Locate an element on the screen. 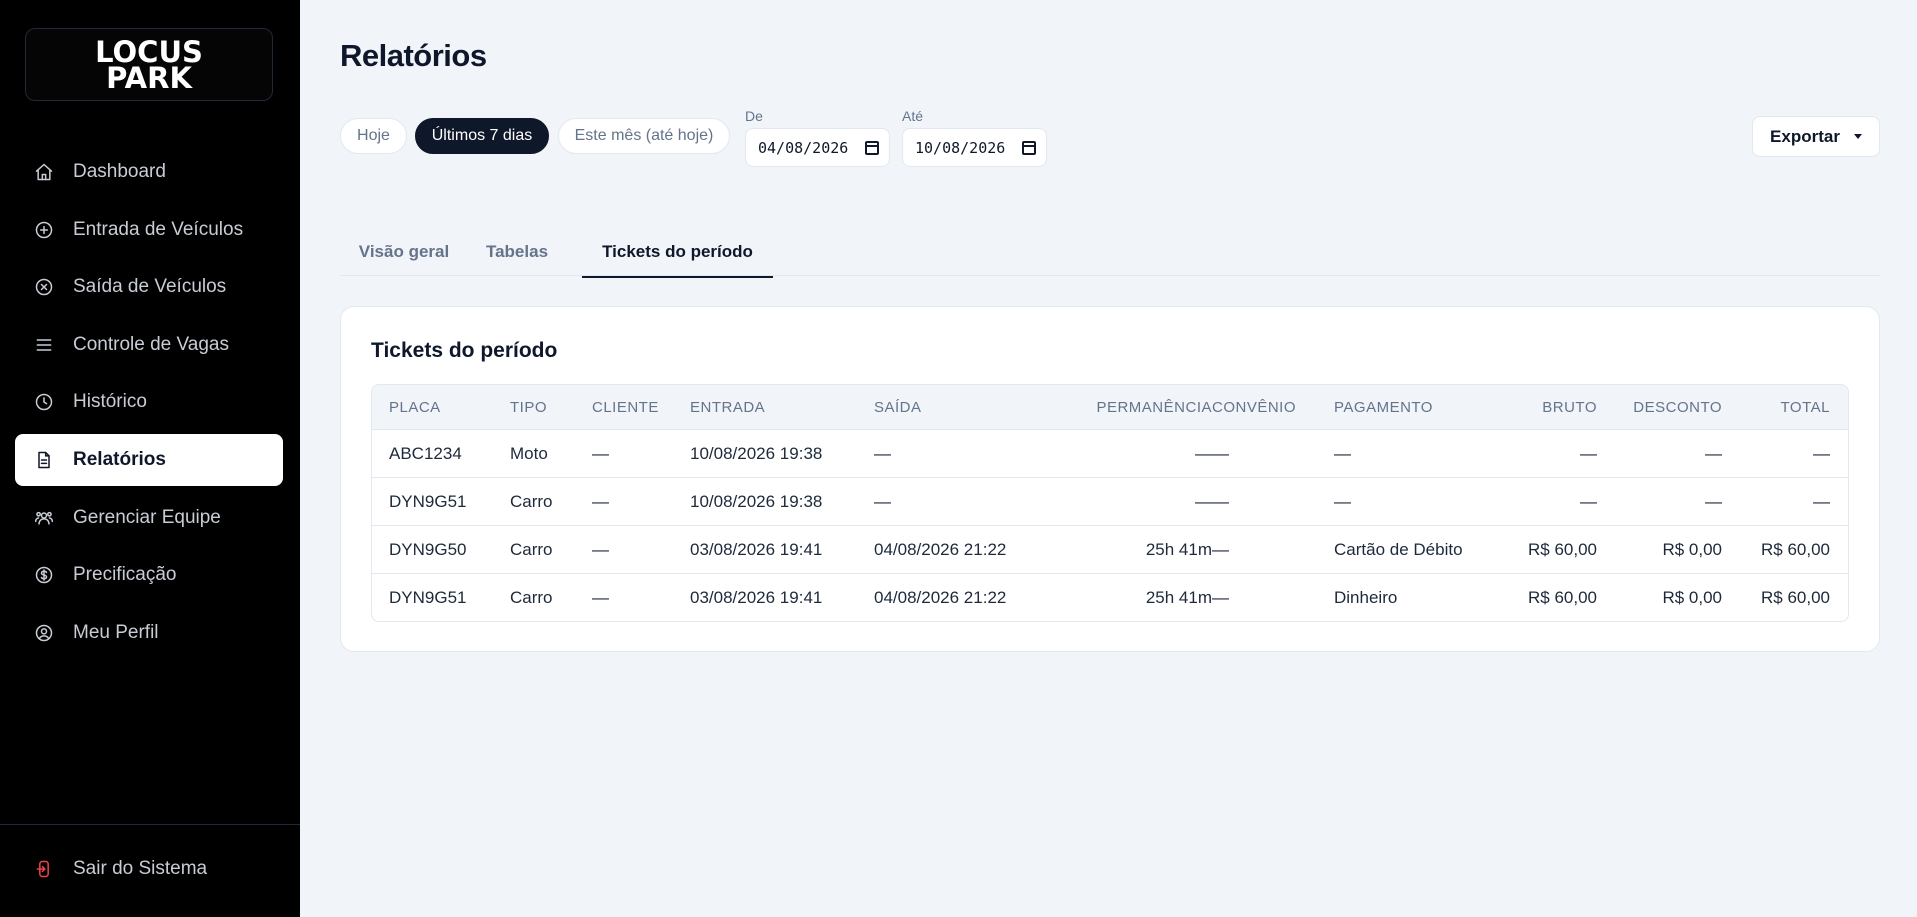 This screenshot has height=917, width=1917. column-header: PLACA is located at coordinates (415, 407).